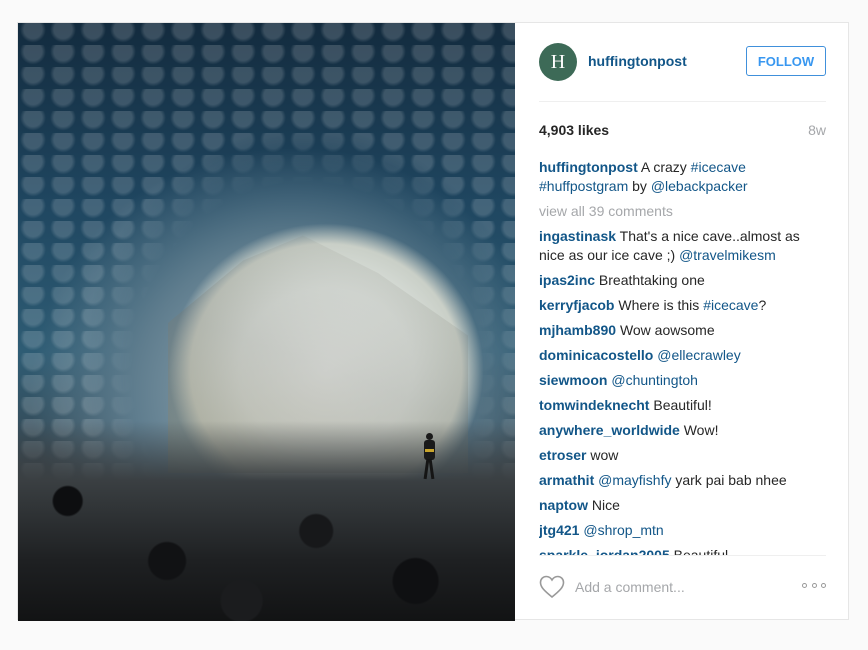  What do you see at coordinates (701, 430) in the screenshot?
I see `comment-text: Wow!` at bounding box center [701, 430].